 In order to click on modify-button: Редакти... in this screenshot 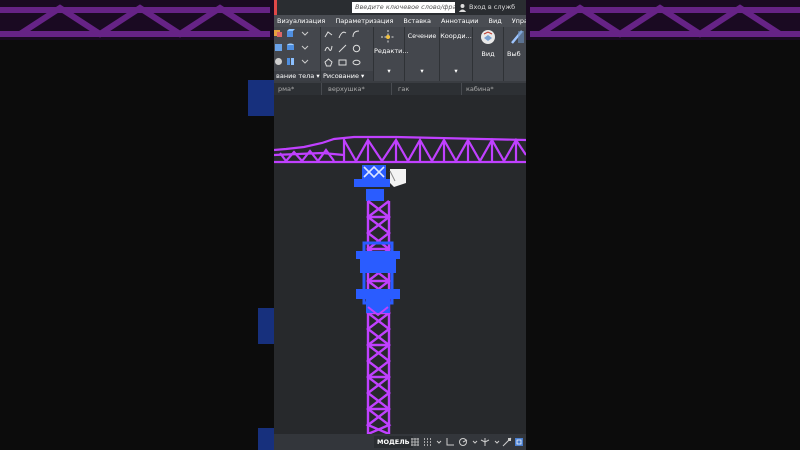, I will do `click(391, 51)`.